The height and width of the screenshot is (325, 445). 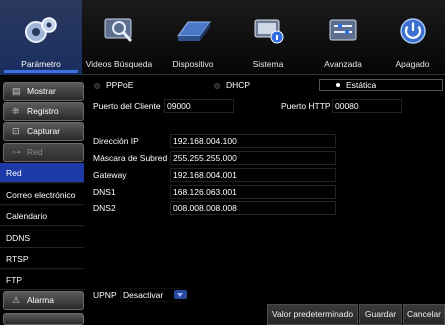 I want to click on tab-label: Dispositivo, so click(x=193, y=64).